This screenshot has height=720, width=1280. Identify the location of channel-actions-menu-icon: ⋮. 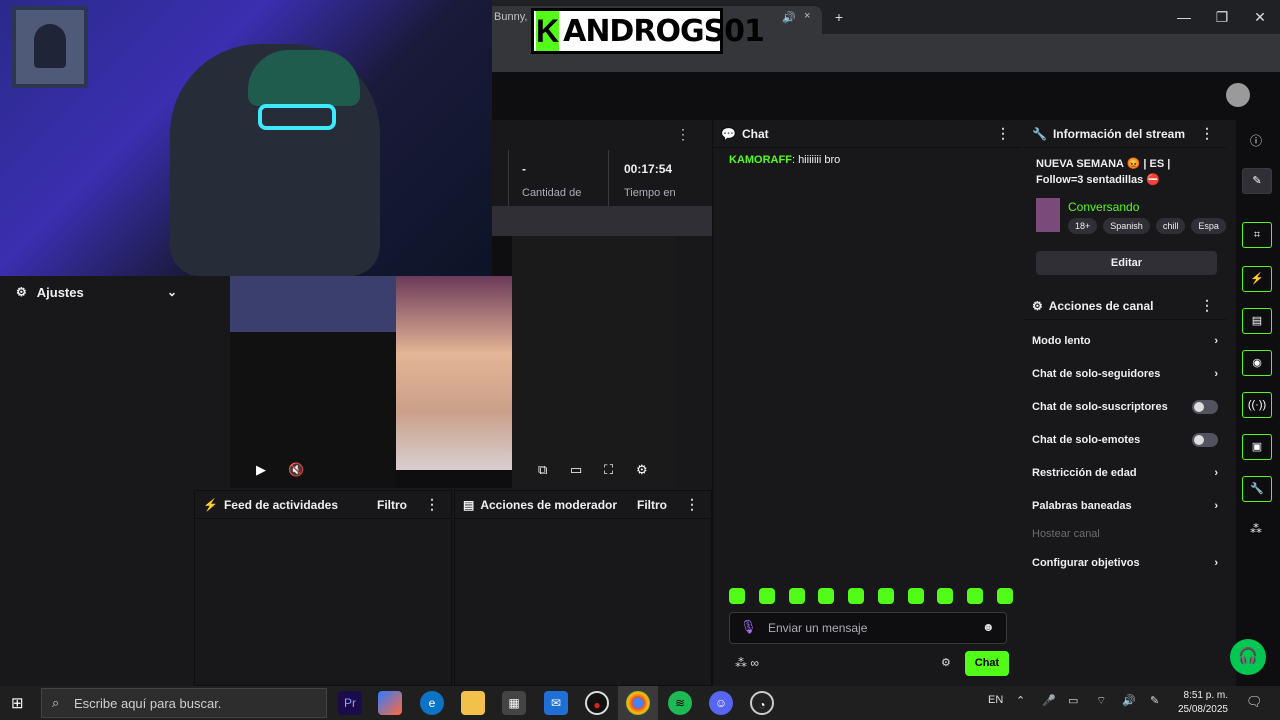
(1207, 305).